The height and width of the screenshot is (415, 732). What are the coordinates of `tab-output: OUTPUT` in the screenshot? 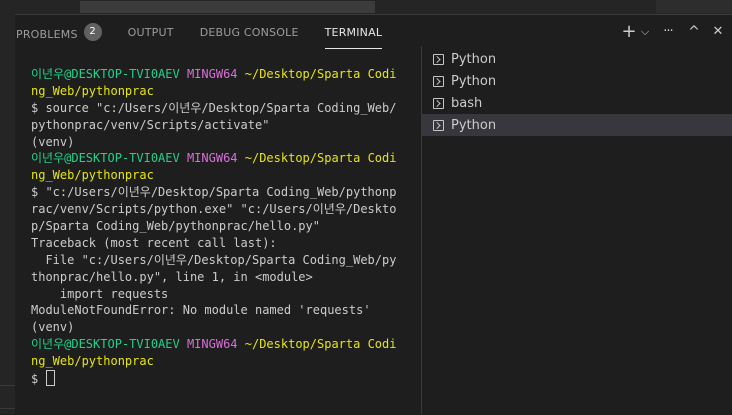 It's located at (151, 31).